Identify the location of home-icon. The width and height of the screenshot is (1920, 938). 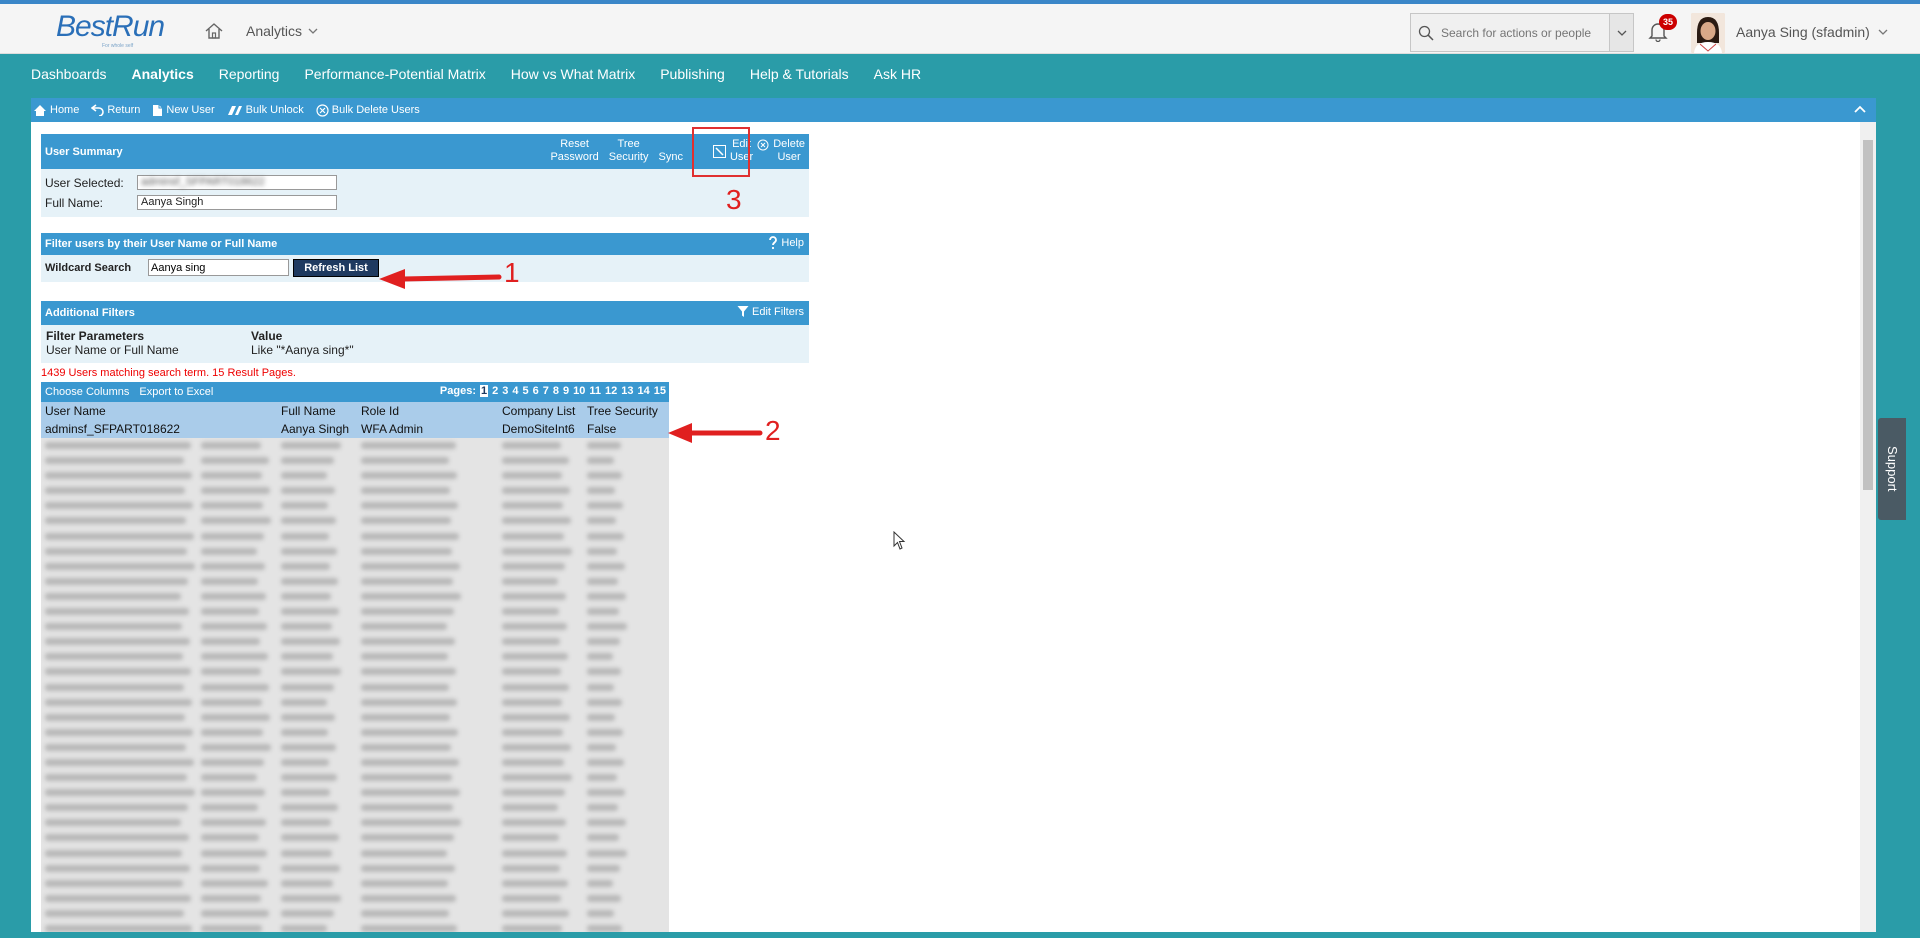
(214, 31).